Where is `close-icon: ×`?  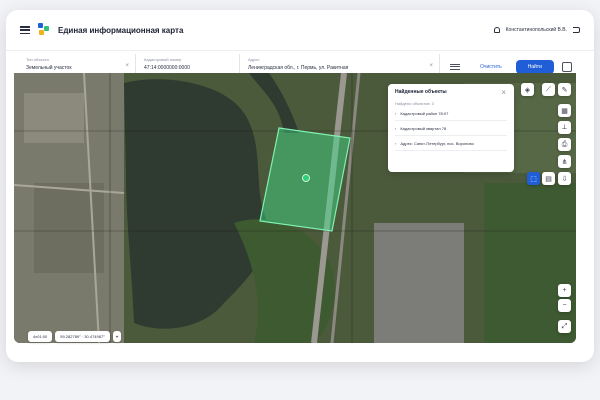 close-icon: × is located at coordinates (503, 92).